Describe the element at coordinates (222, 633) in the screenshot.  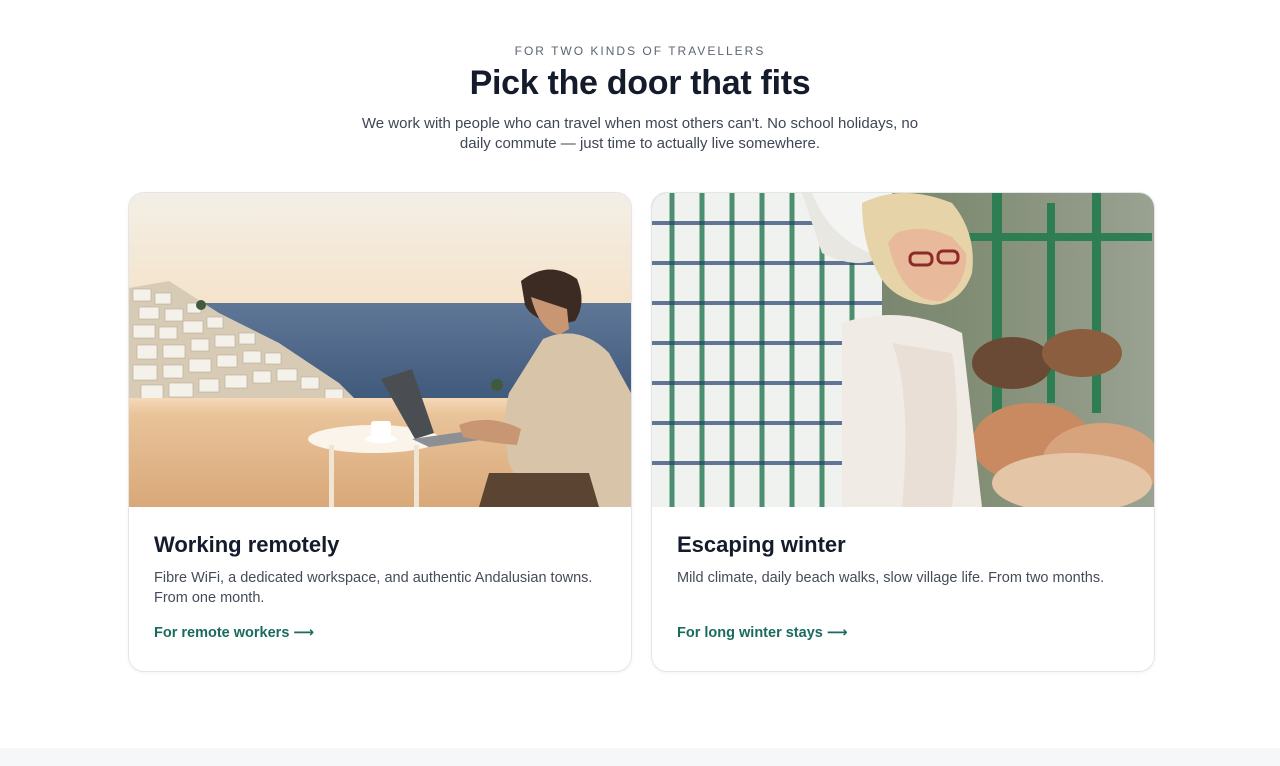
I see `link-label: For remote workers` at that location.